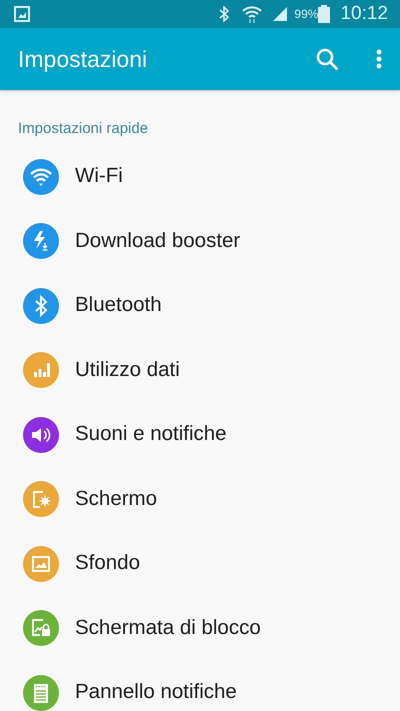  What do you see at coordinates (280, 14) in the screenshot?
I see `signal-icon` at bounding box center [280, 14].